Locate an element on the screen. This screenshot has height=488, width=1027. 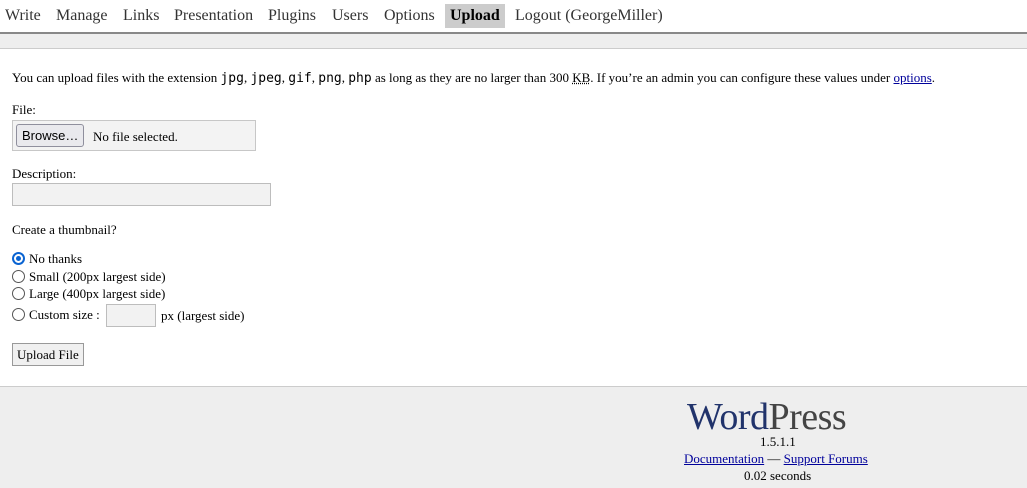
radio-custom is located at coordinates (18, 314).